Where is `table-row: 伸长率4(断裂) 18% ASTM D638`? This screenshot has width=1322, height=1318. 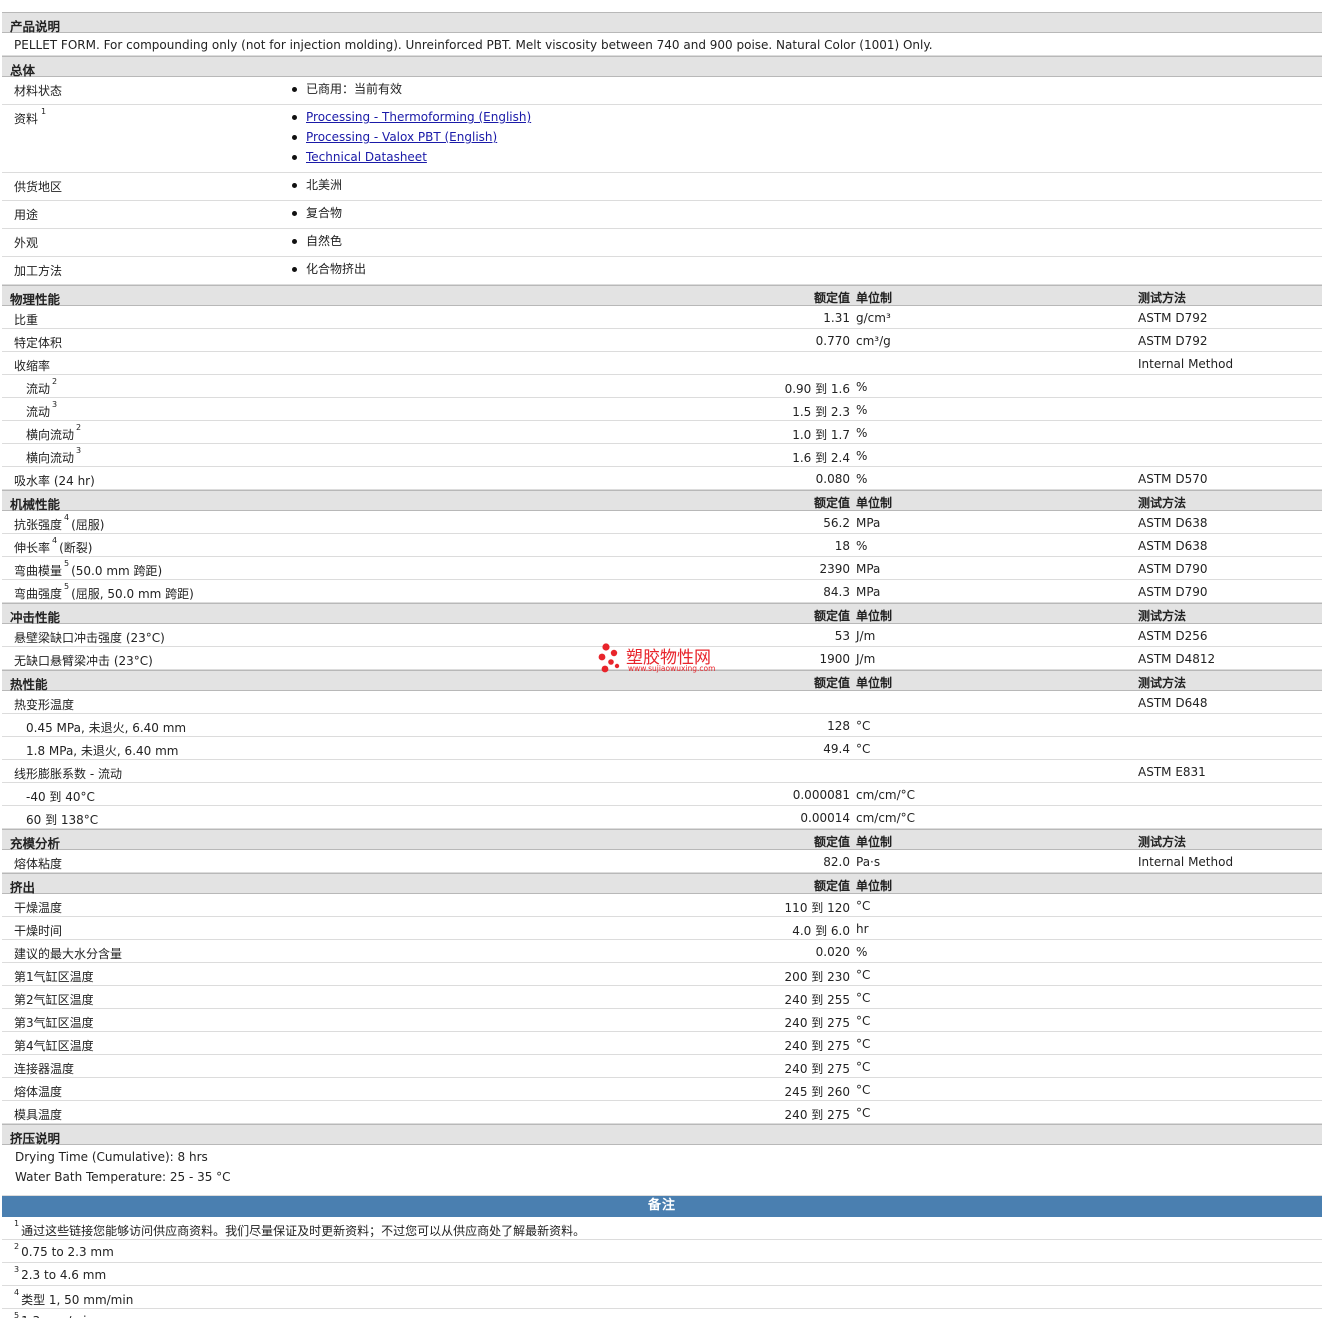
table-row: 伸长率4(断裂) 18% ASTM D638 is located at coordinates (662, 545).